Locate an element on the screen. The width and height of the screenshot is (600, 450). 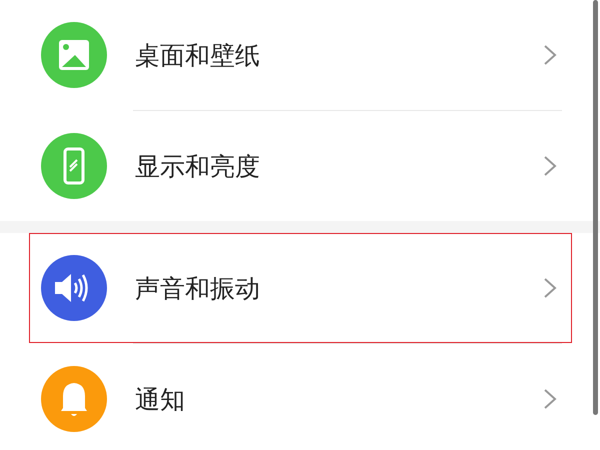
scrollbar is located at coordinates (595, 207).